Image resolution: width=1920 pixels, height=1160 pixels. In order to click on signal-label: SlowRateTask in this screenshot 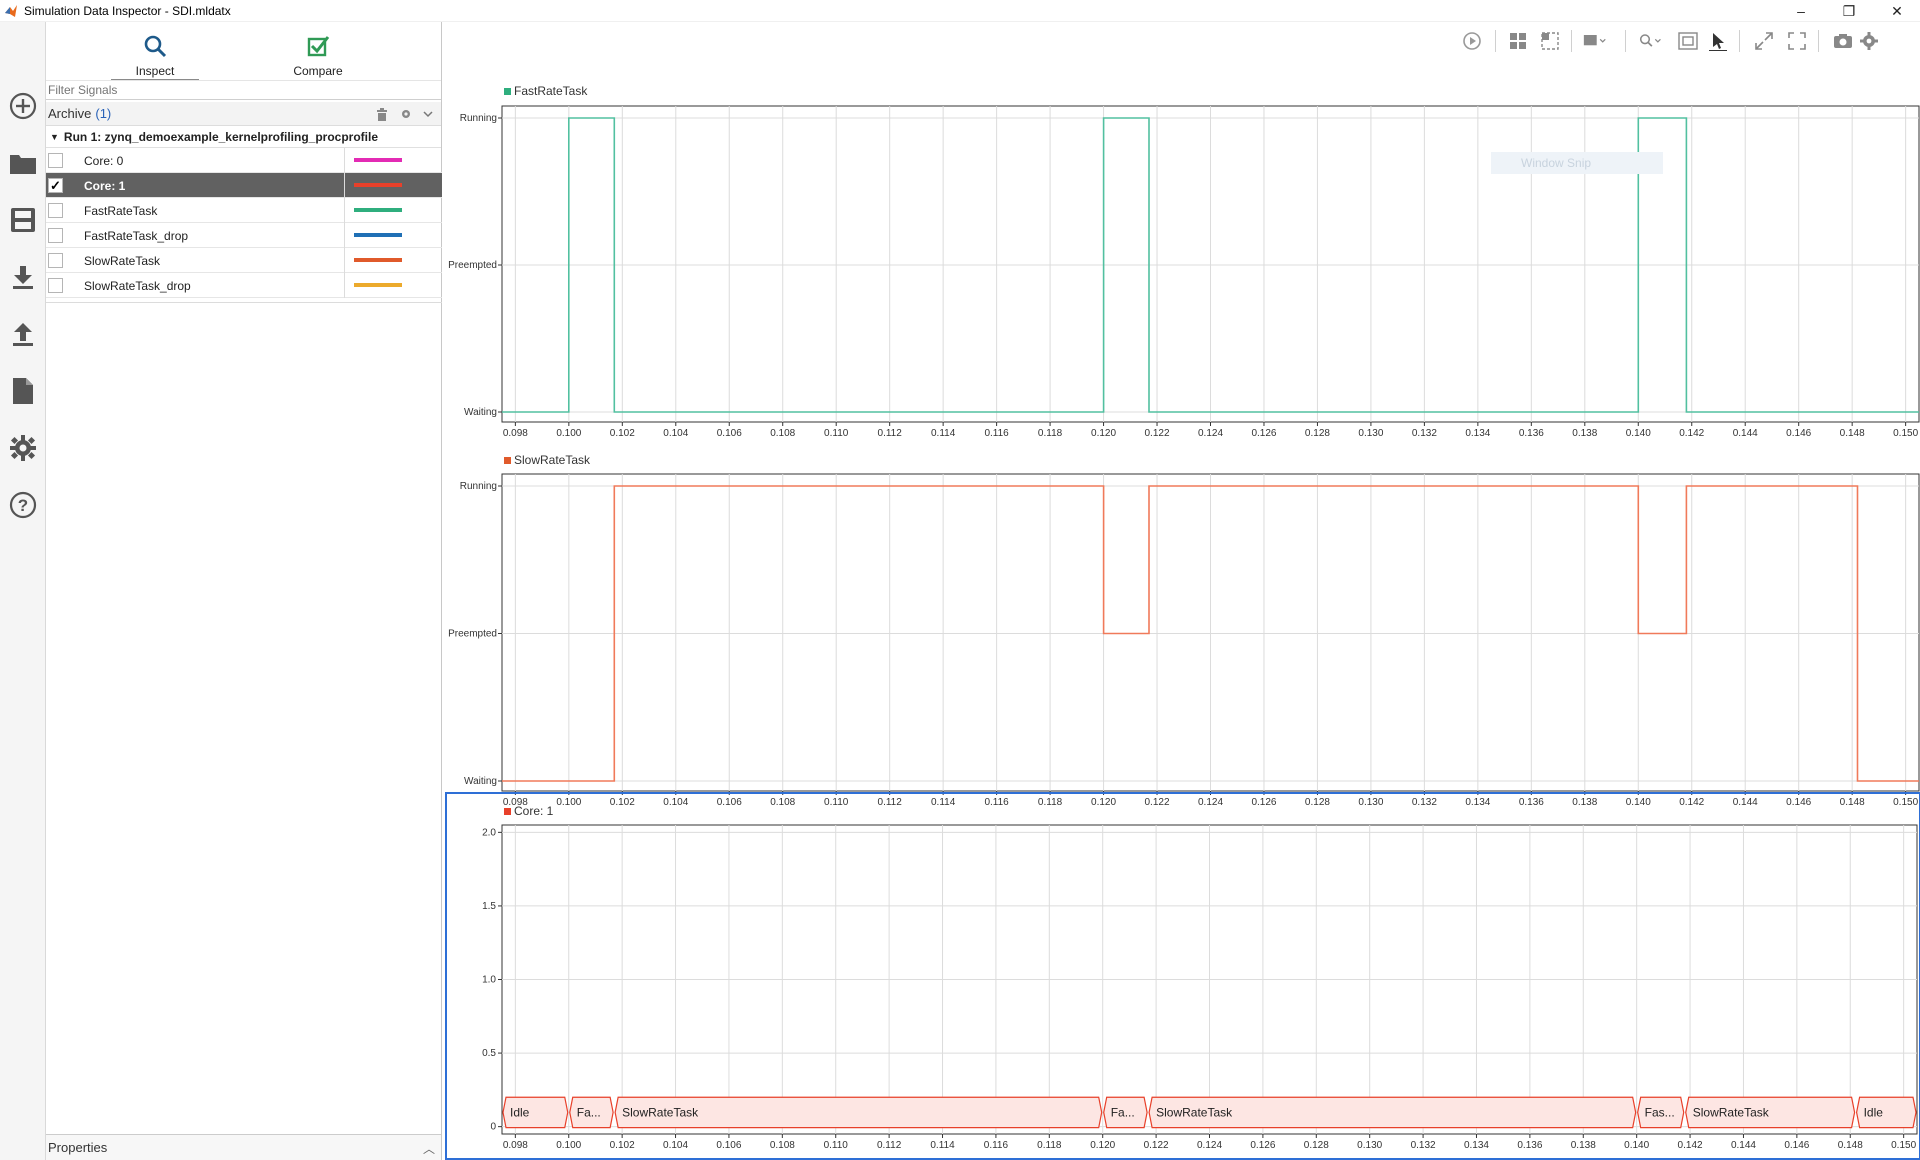, I will do `click(122, 261)`.